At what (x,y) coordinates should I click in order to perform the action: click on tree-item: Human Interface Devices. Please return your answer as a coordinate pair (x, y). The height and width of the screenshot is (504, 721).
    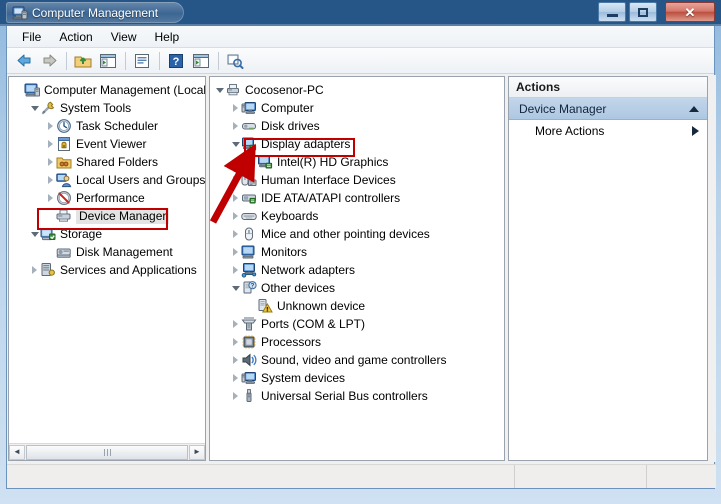
    Looking at the image, I should click on (358, 180).